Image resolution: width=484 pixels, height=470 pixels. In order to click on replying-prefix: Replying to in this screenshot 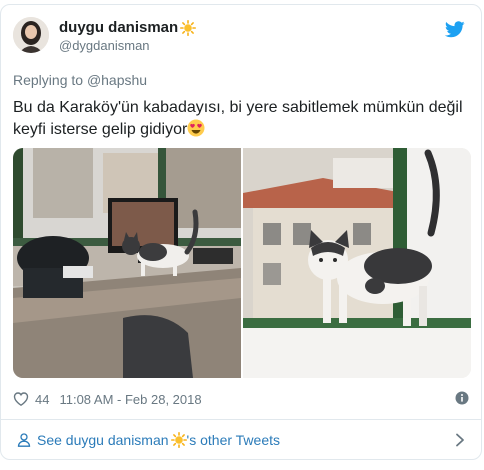, I will do `click(48, 80)`.